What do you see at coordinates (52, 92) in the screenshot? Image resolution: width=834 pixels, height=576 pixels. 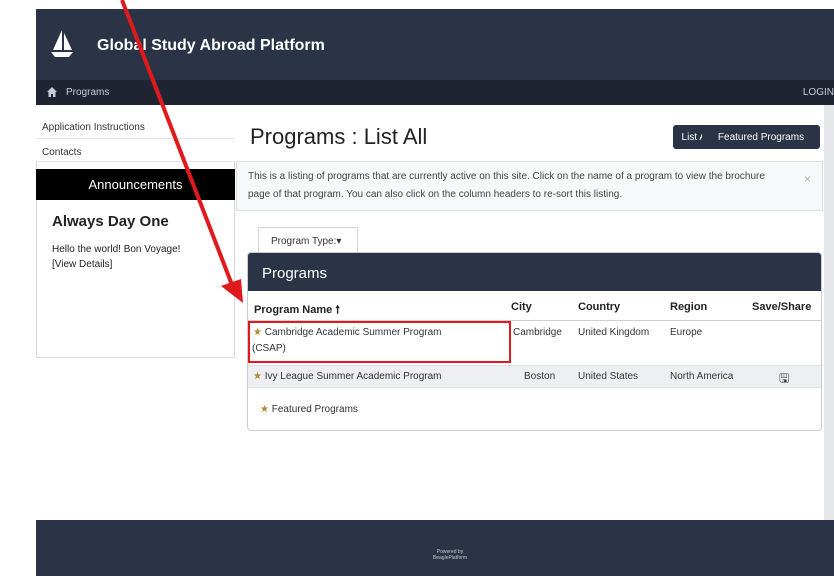 I see `home-icon` at bounding box center [52, 92].